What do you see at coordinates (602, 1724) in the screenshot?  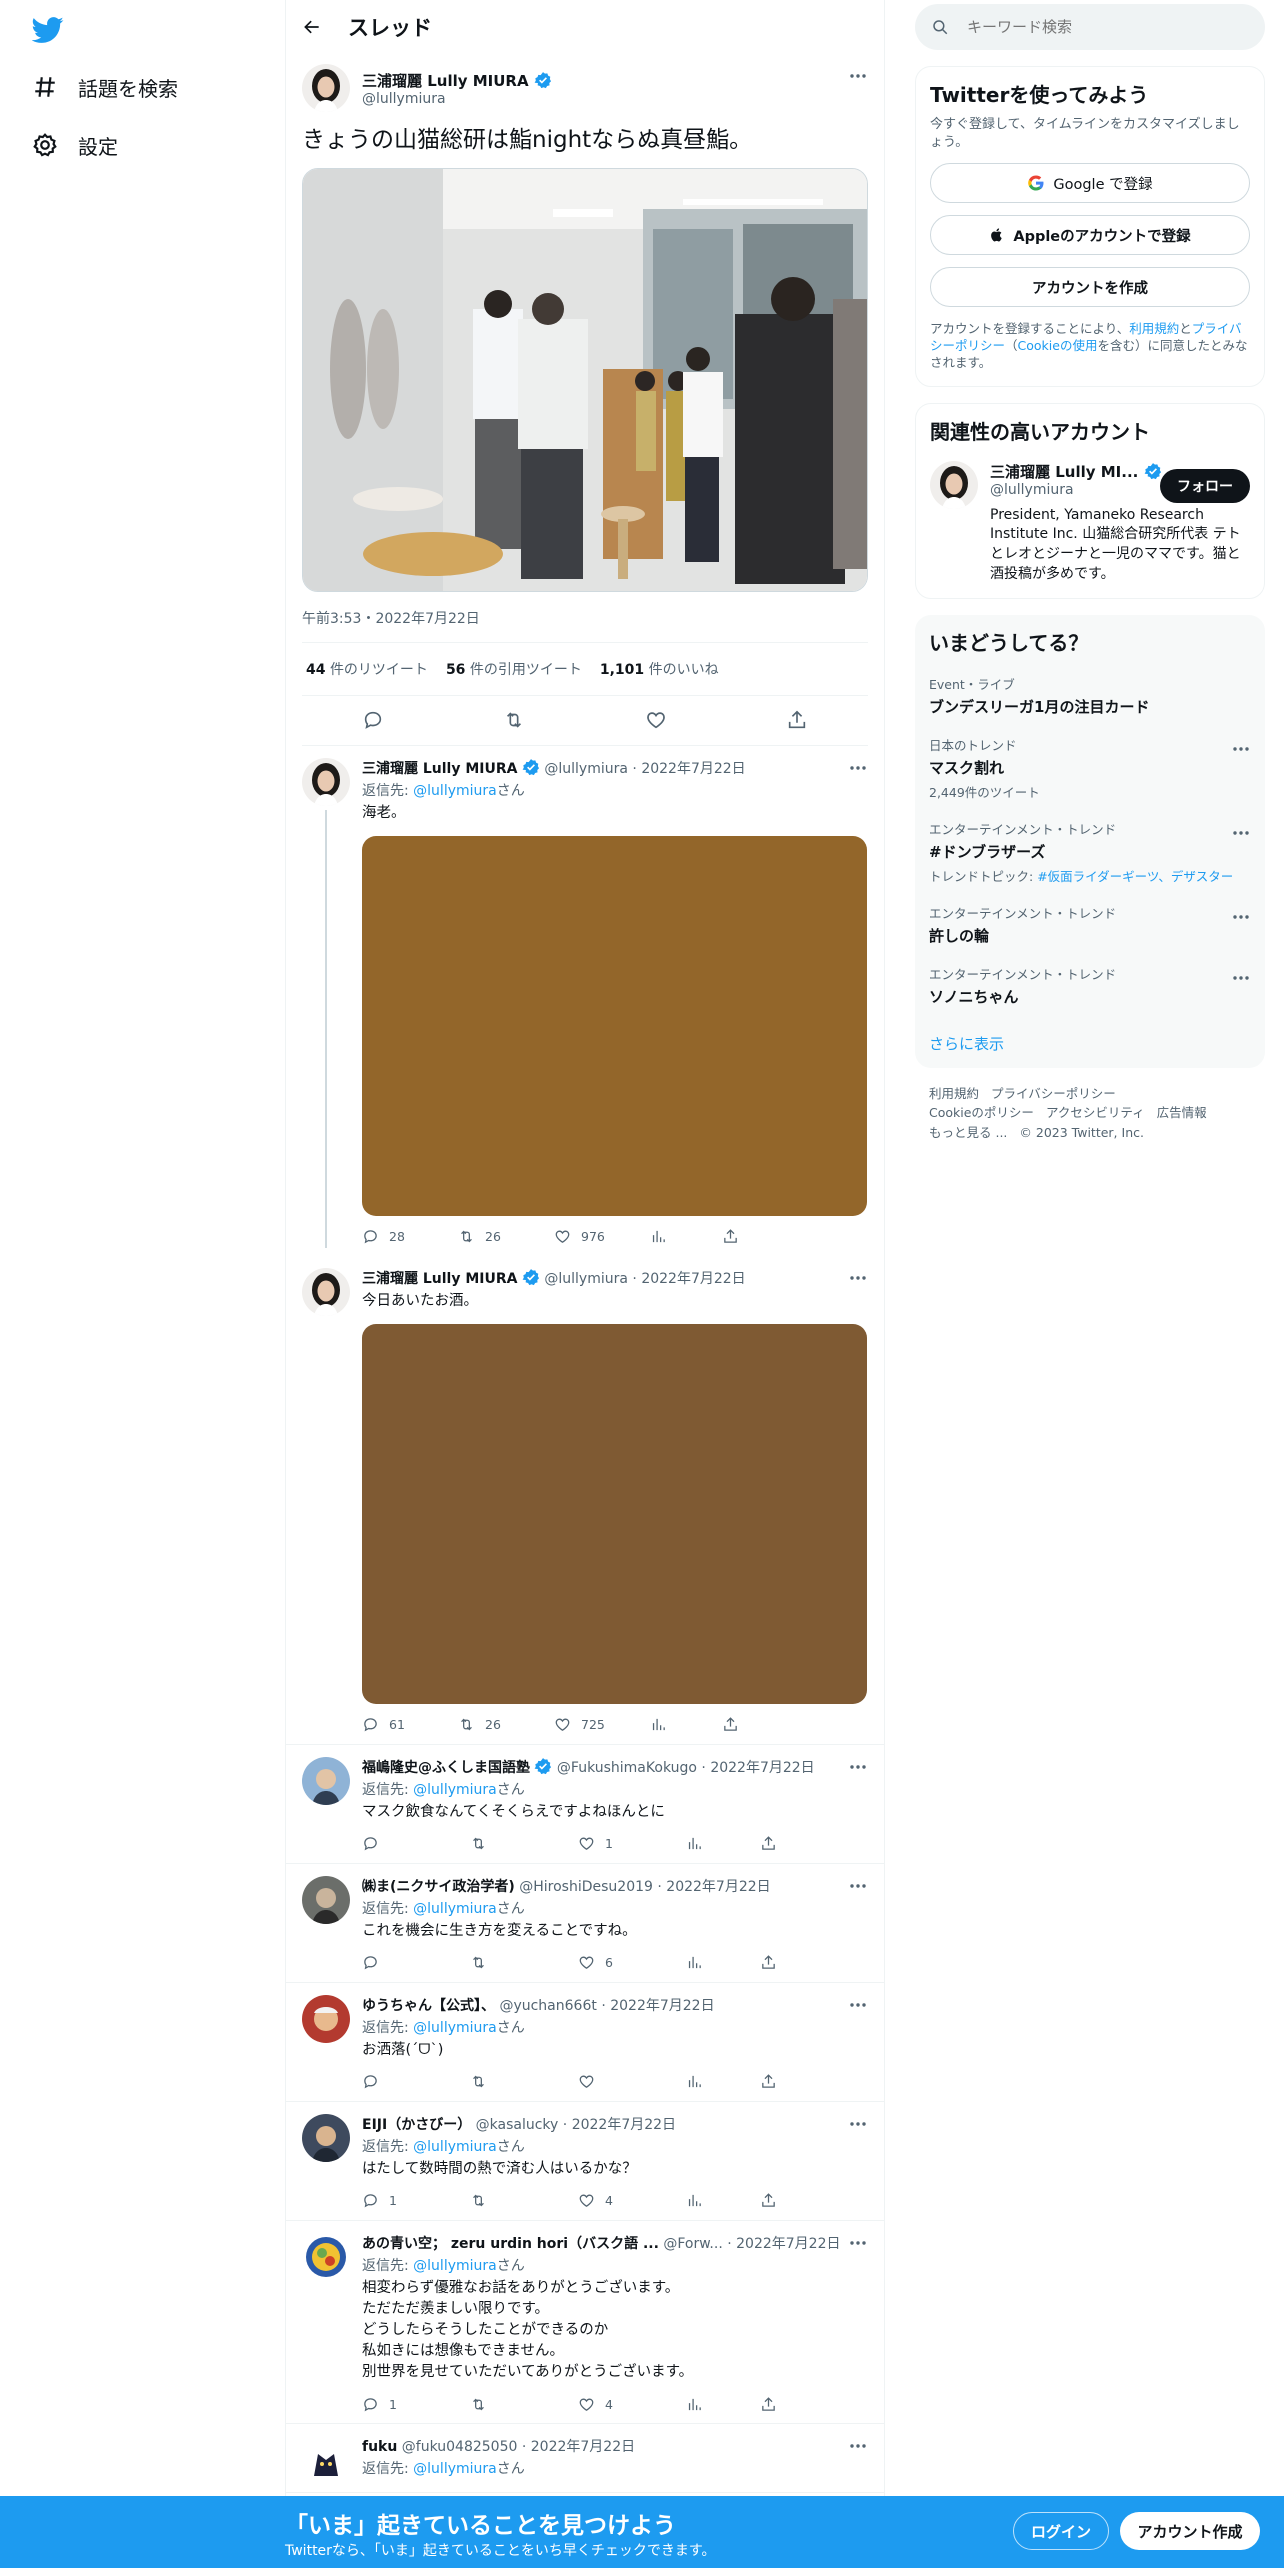 I see `like-button: 725` at bounding box center [602, 1724].